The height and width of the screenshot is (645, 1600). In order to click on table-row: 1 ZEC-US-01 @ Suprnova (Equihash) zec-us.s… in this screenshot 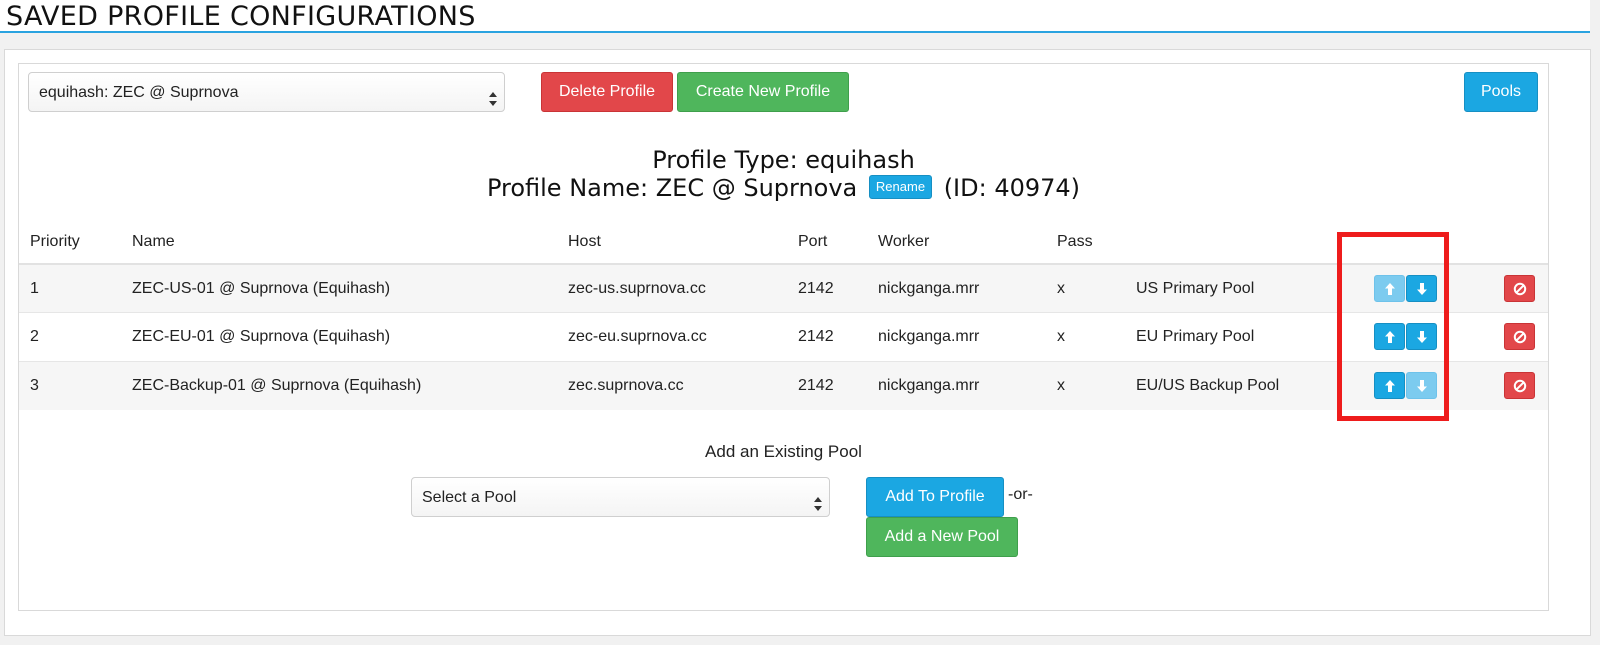, I will do `click(783, 288)`.